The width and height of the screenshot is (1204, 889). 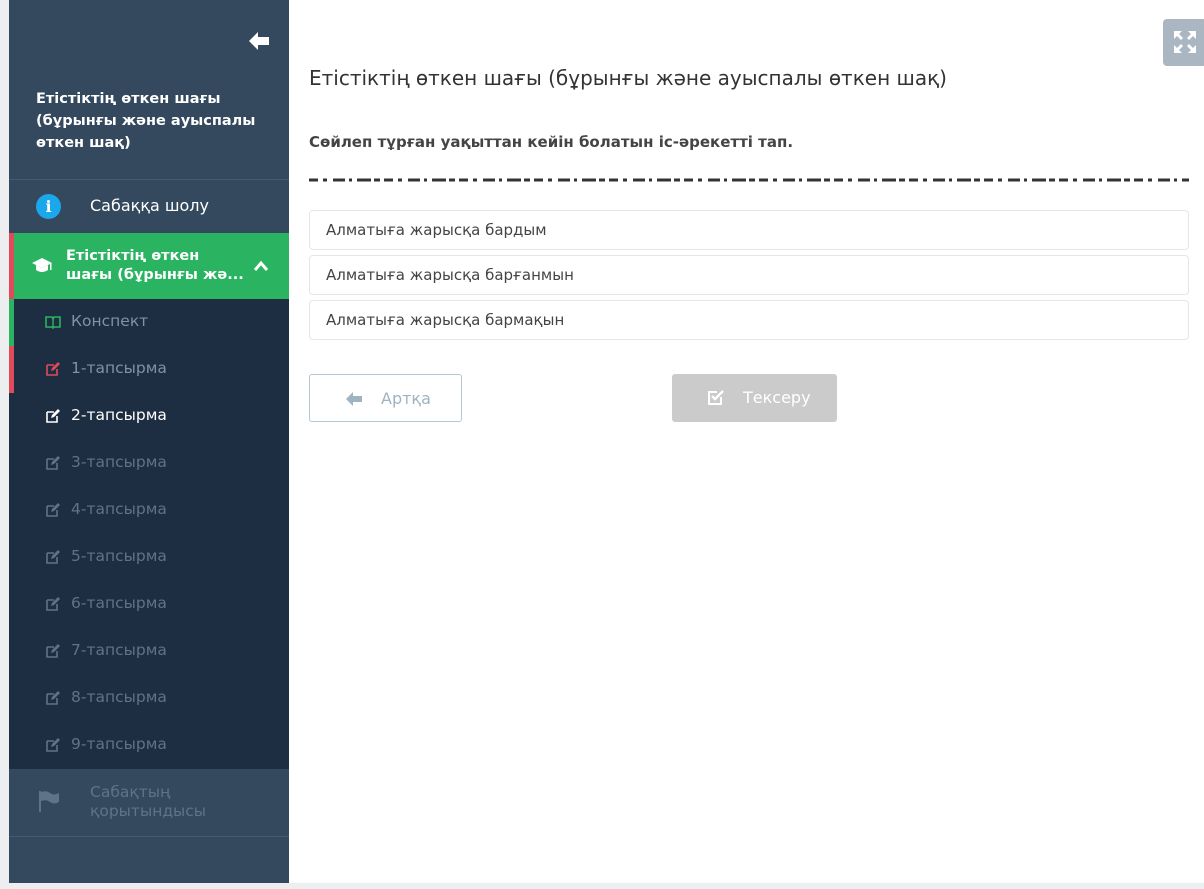 I want to click on sidebar-item-task-7: 7-тапсырма, so click(x=149, y=651).